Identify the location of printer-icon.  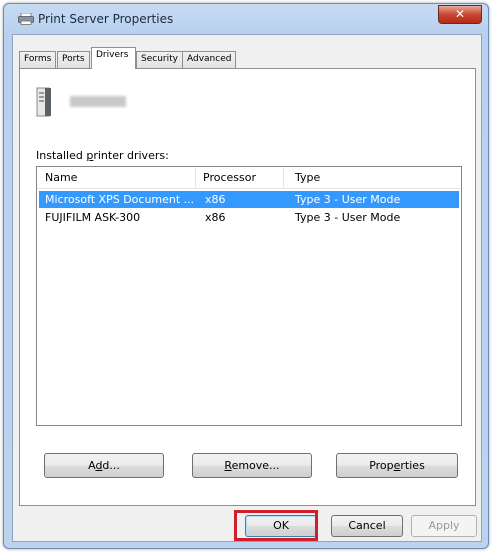
(26, 19).